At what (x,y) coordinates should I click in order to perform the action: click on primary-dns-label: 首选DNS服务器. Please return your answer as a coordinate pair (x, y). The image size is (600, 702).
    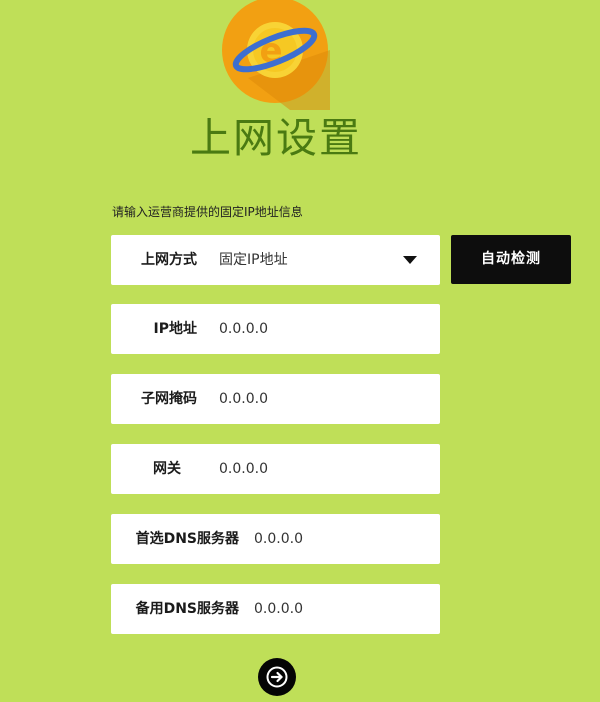
    Looking at the image, I should click on (187, 539).